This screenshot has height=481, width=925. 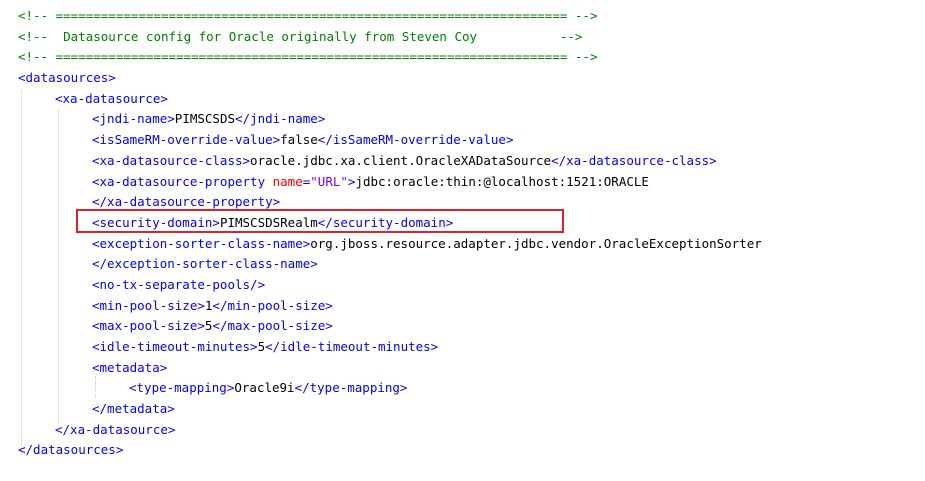 What do you see at coordinates (415, 140) in the screenshot?
I see `xml-tag: </isSameRM-override-value>` at bounding box center [415, 140].